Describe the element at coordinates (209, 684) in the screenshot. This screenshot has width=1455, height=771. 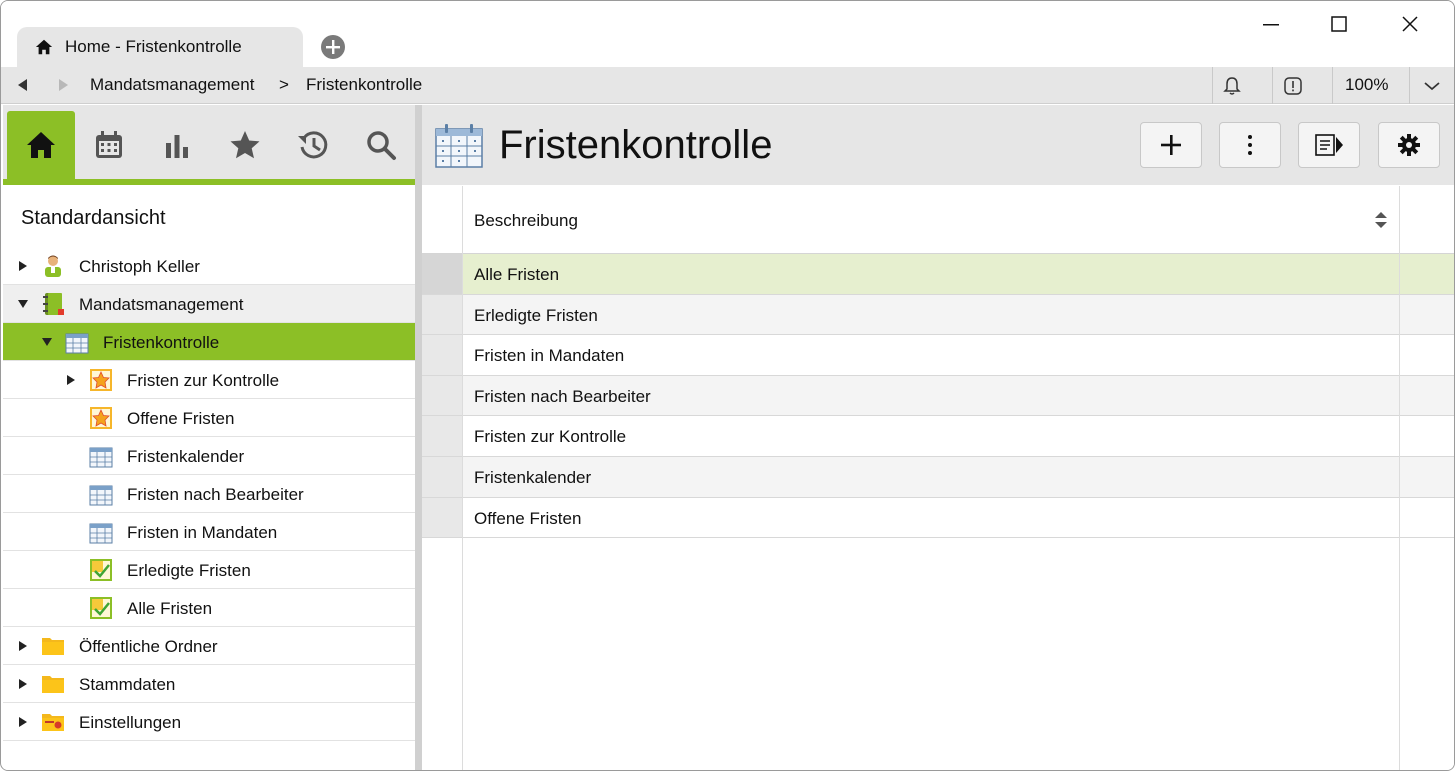
I see `tree-item-stammdaten: Stammdaten` at that location.